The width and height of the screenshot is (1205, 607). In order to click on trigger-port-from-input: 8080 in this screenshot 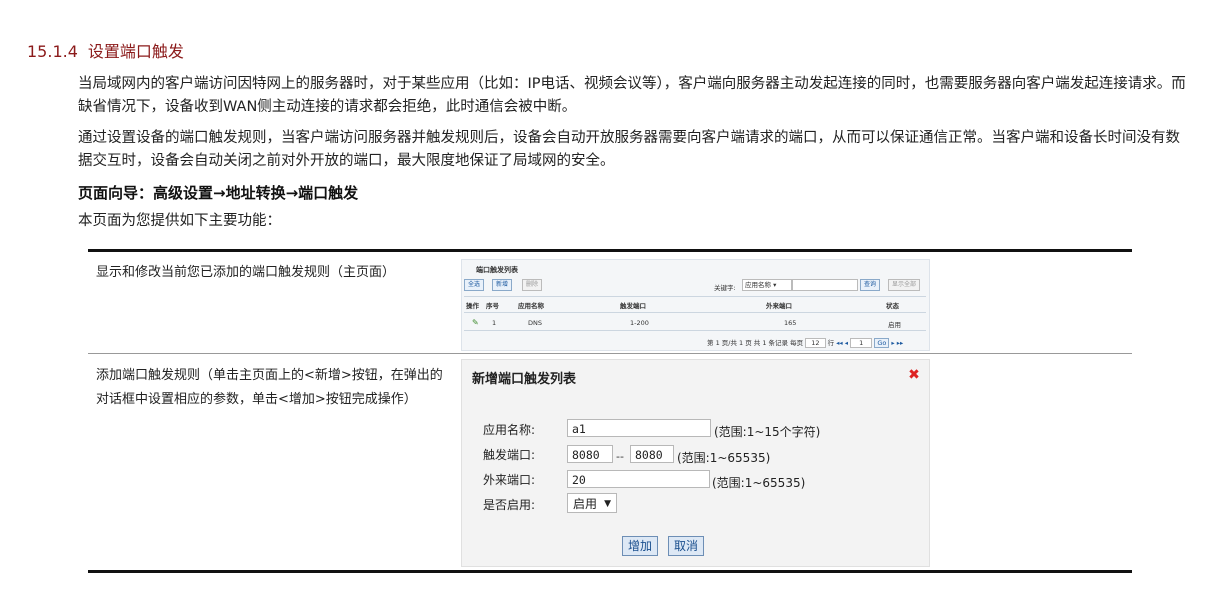, I will do `click(590, 454)`.